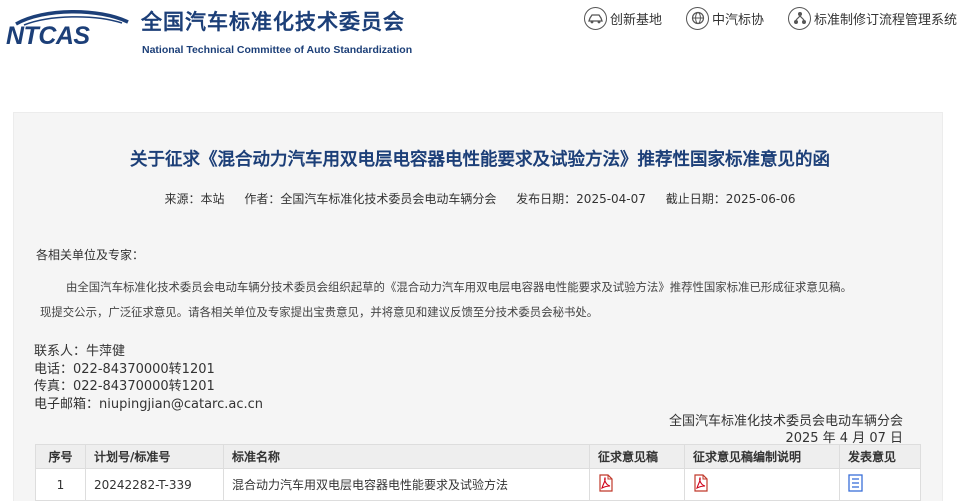  What do you see at coordinates (730, 199) in the screenshot?
I see `meta-deadline: 截止日期：2025-06-06` at bounding box center [730, 199].